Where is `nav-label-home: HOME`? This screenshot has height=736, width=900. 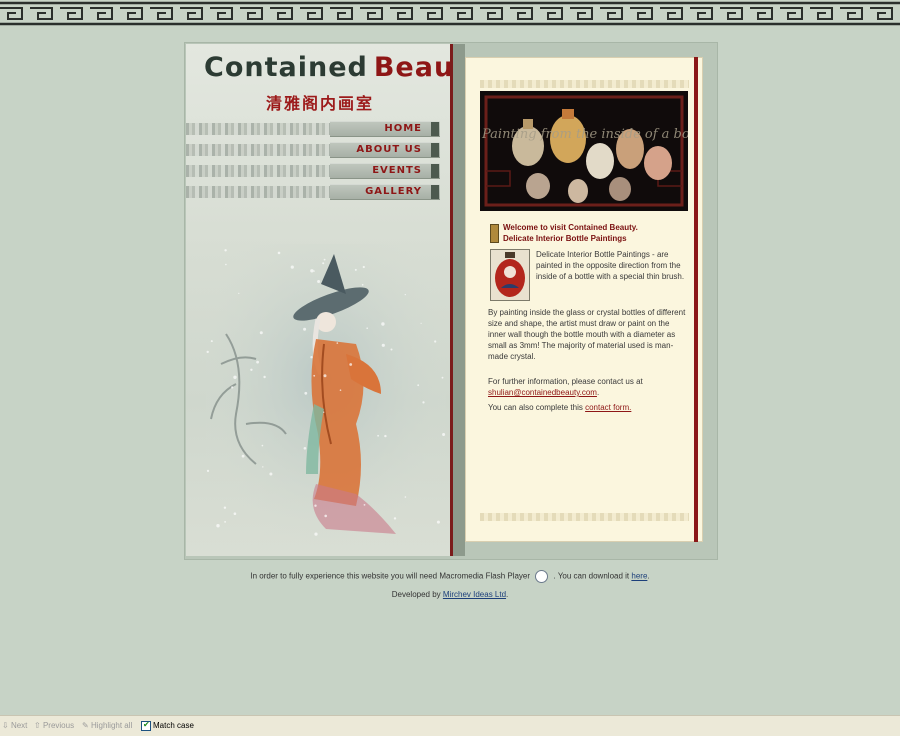
nav-label-home: HOME is located at coordinates (403, 128).